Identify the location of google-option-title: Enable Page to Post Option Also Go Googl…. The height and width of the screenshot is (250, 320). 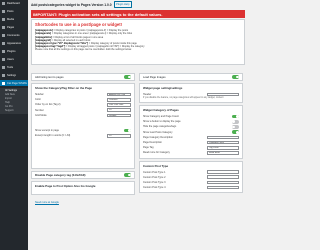
(65, 186).